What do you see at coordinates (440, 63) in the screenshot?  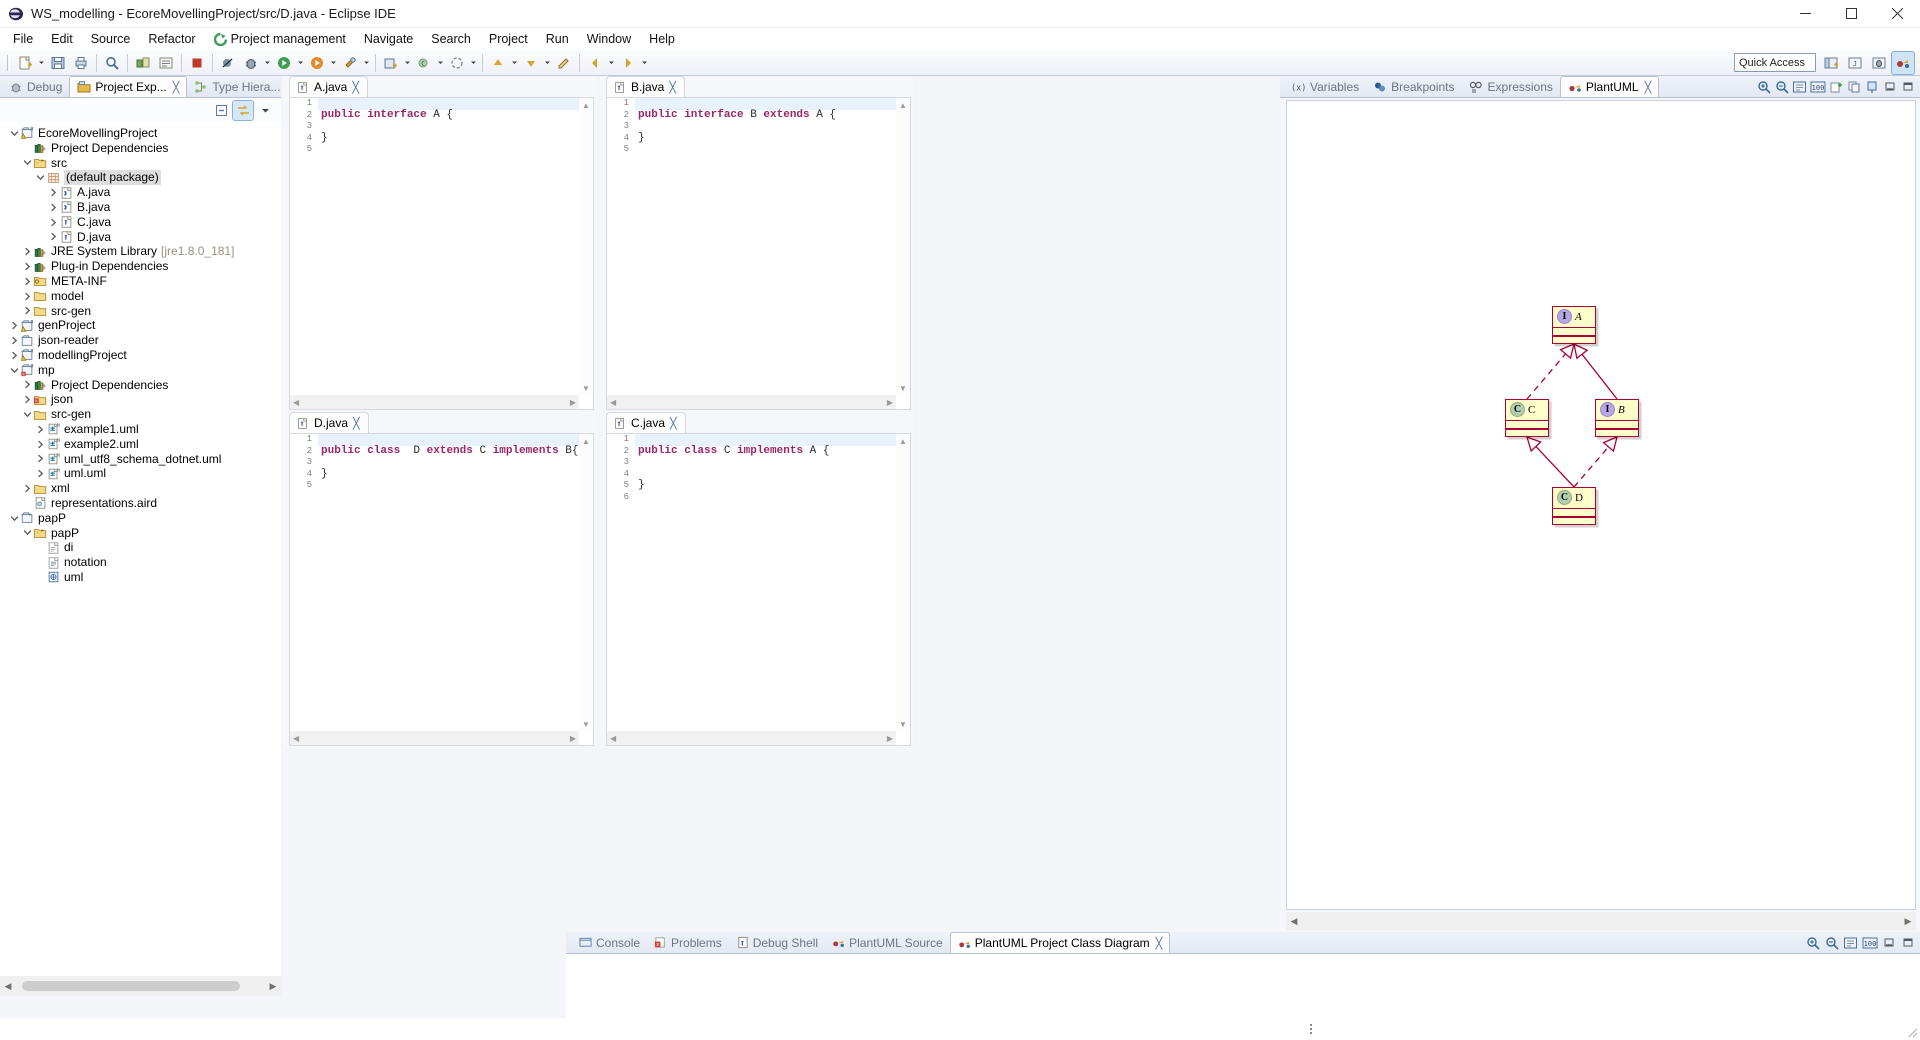 I see `new-class-dropdown` at bounding box center [440, 63].